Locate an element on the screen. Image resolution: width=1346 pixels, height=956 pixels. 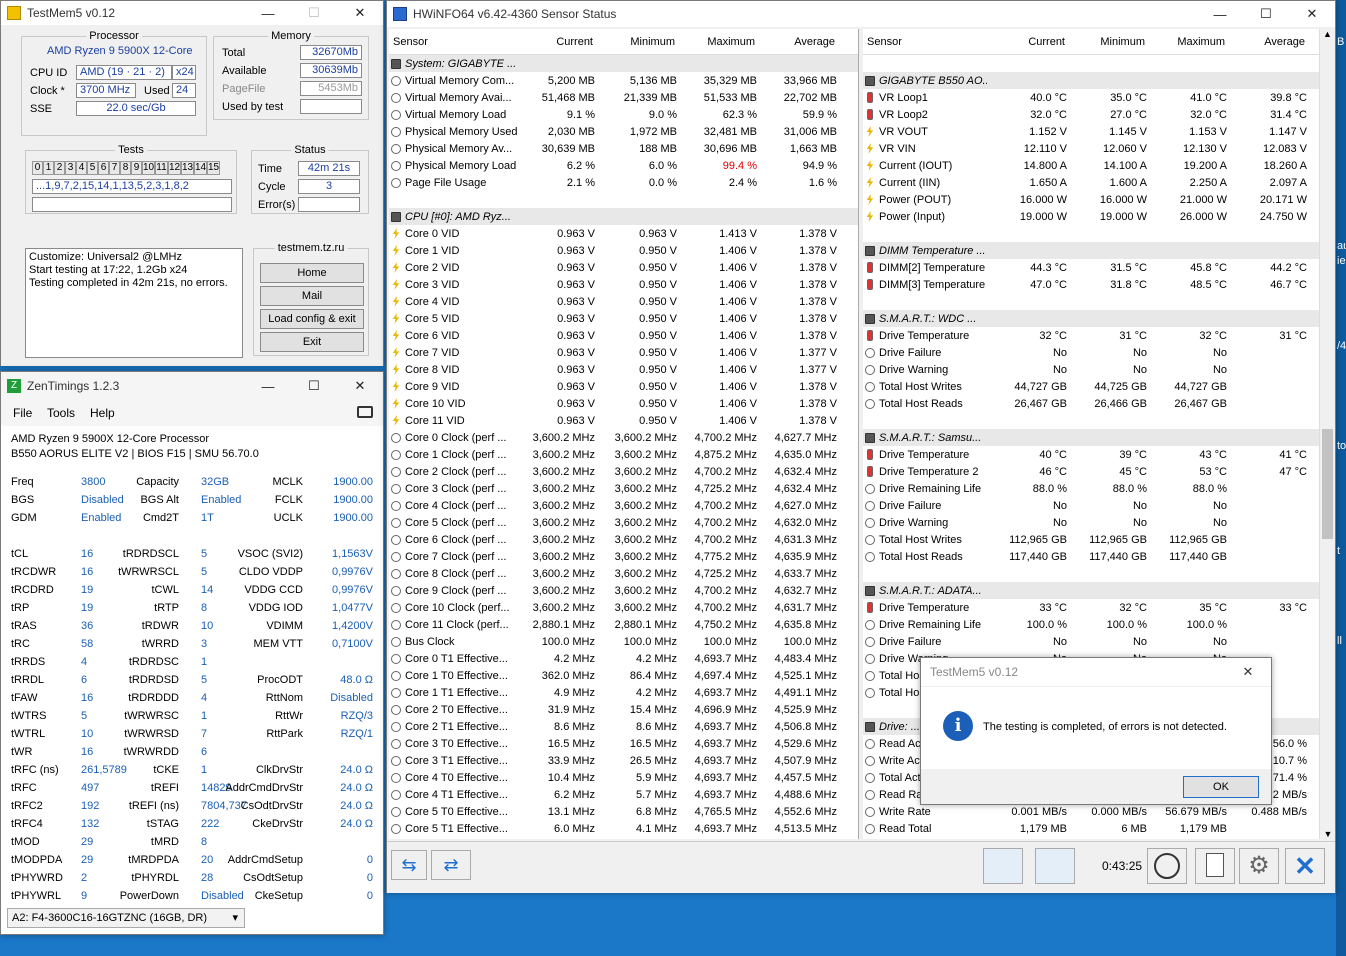
sensor-row: Drive Warning No No No is located at coordinates (1091, 522).